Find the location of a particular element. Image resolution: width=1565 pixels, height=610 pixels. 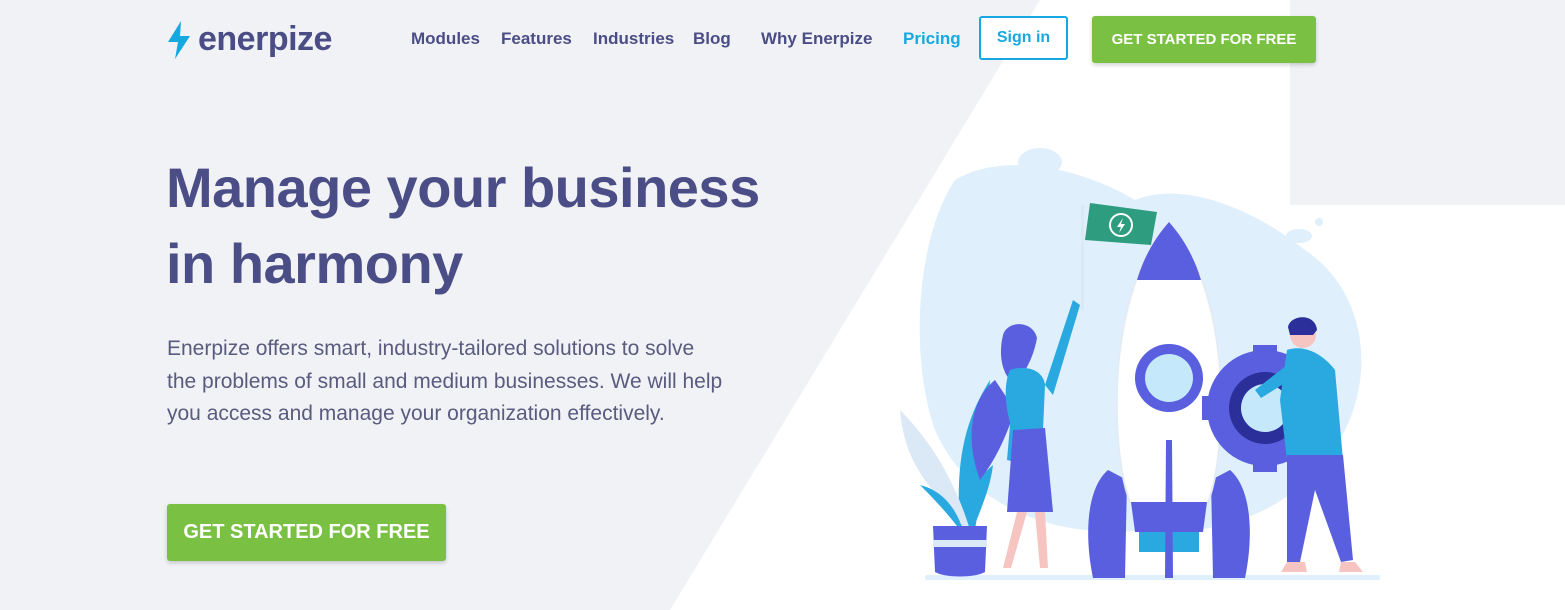

nav-link-blog: Blog is located at coordinates (712, 39).